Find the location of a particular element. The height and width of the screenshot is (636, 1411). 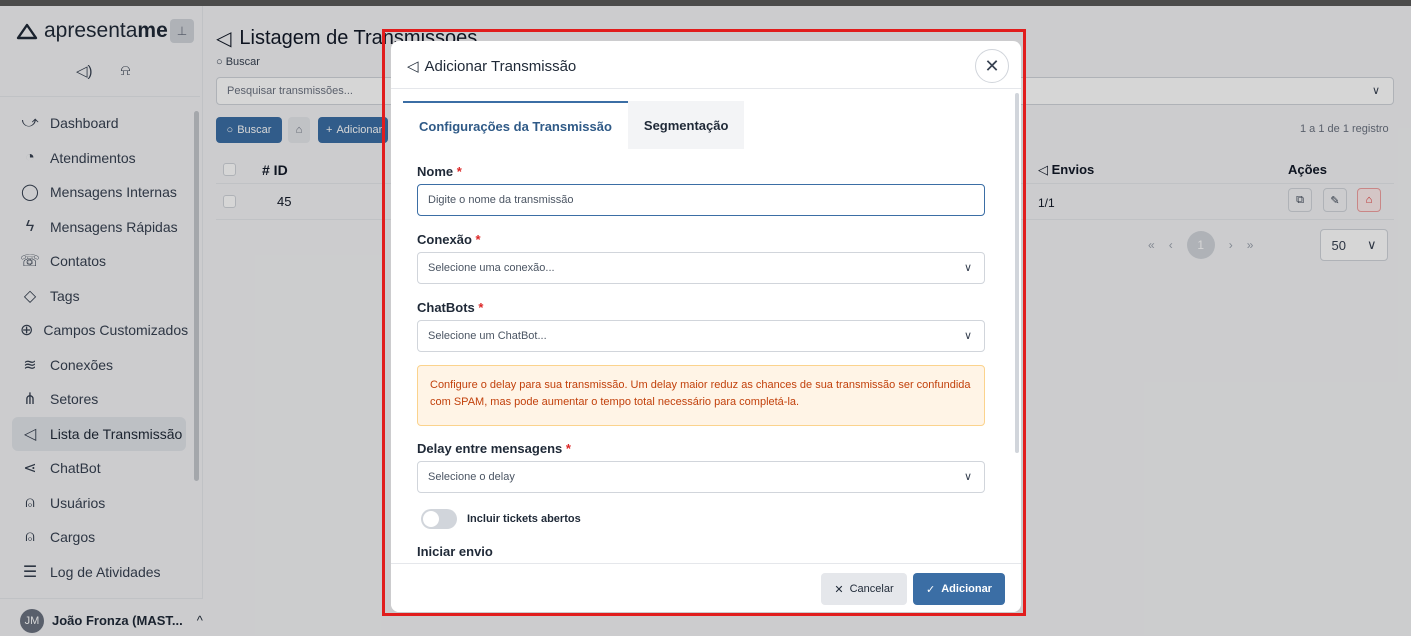

modal-header: ◁ Adicionar Transmissão ✕ is located at coordinates (706, 65).